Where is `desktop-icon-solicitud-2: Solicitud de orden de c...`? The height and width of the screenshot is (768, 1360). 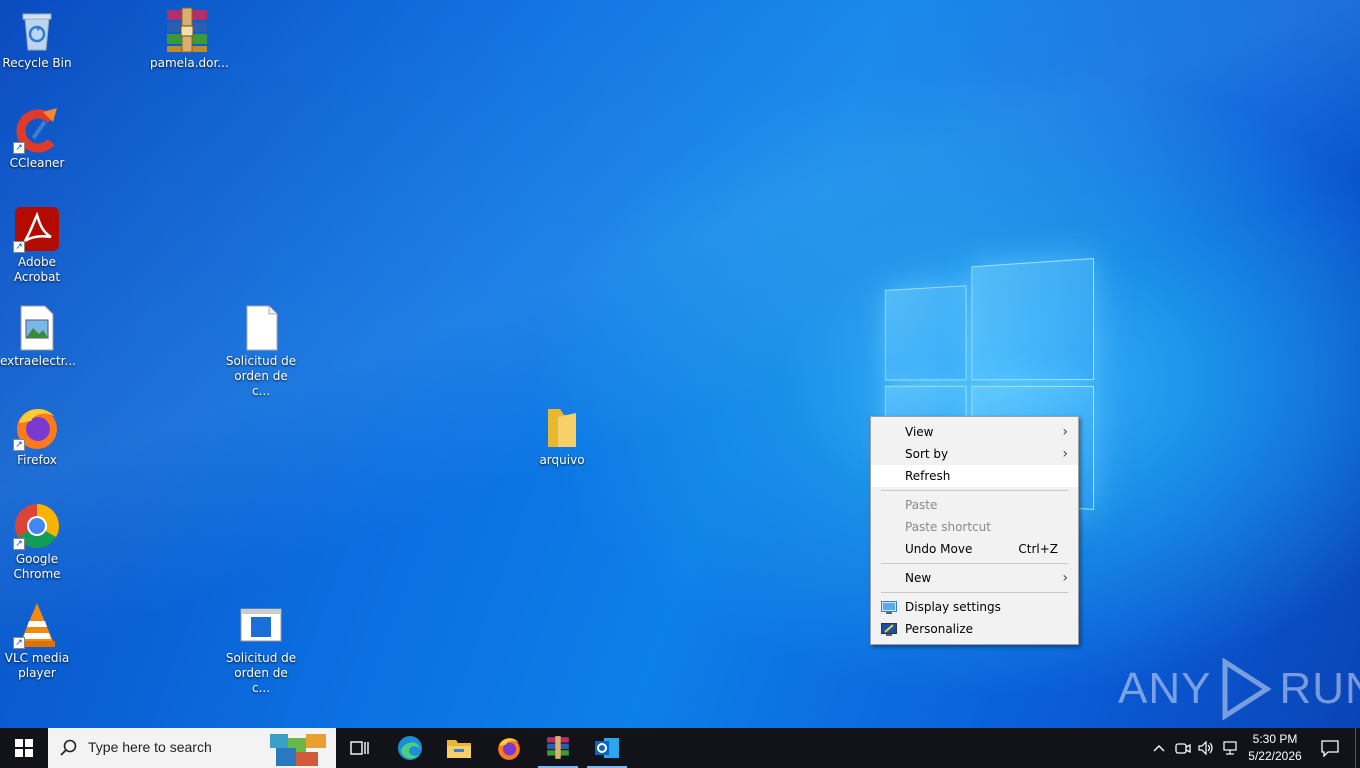 desktop-icon-solicitud-2: Solicitud de orden de c... is located at coordinates (261, 648).